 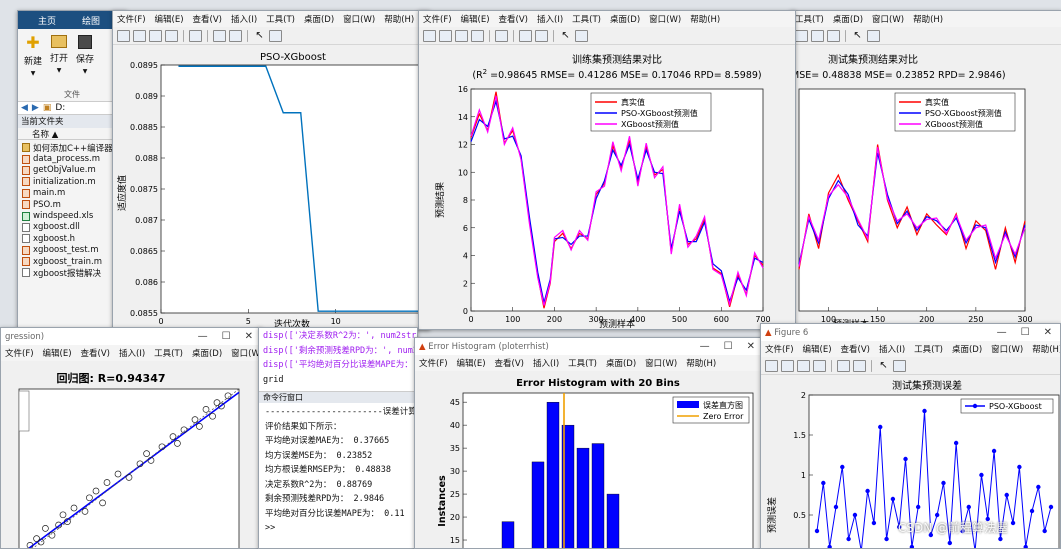 I want to click on folder-up-icon: ▣, so click(x=47, y=108).